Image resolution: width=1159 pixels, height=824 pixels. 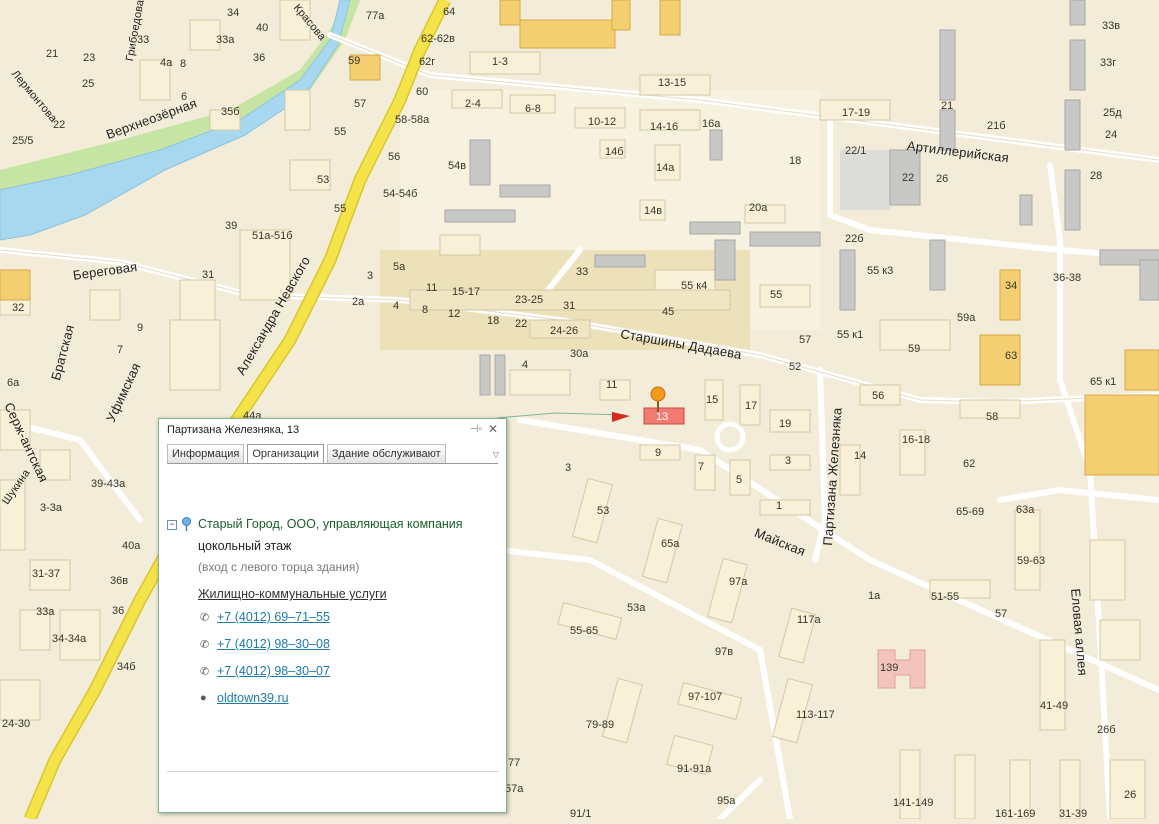 What do you see at coordinates (476, 429) in the screenshot?
I see `pin-icon: ⊣▫` at bounding box center [476, 429].